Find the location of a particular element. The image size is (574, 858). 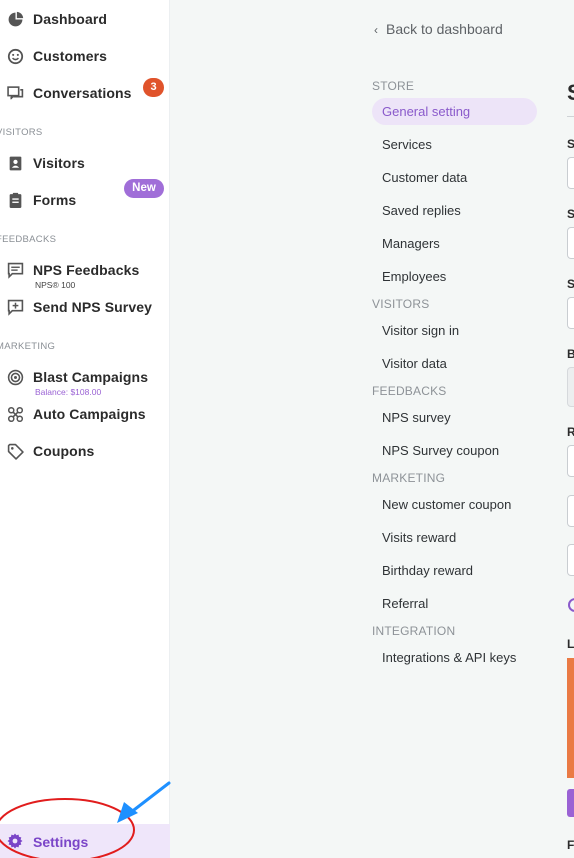

chat-bubbles-icon is located at coordinates (15, 93).